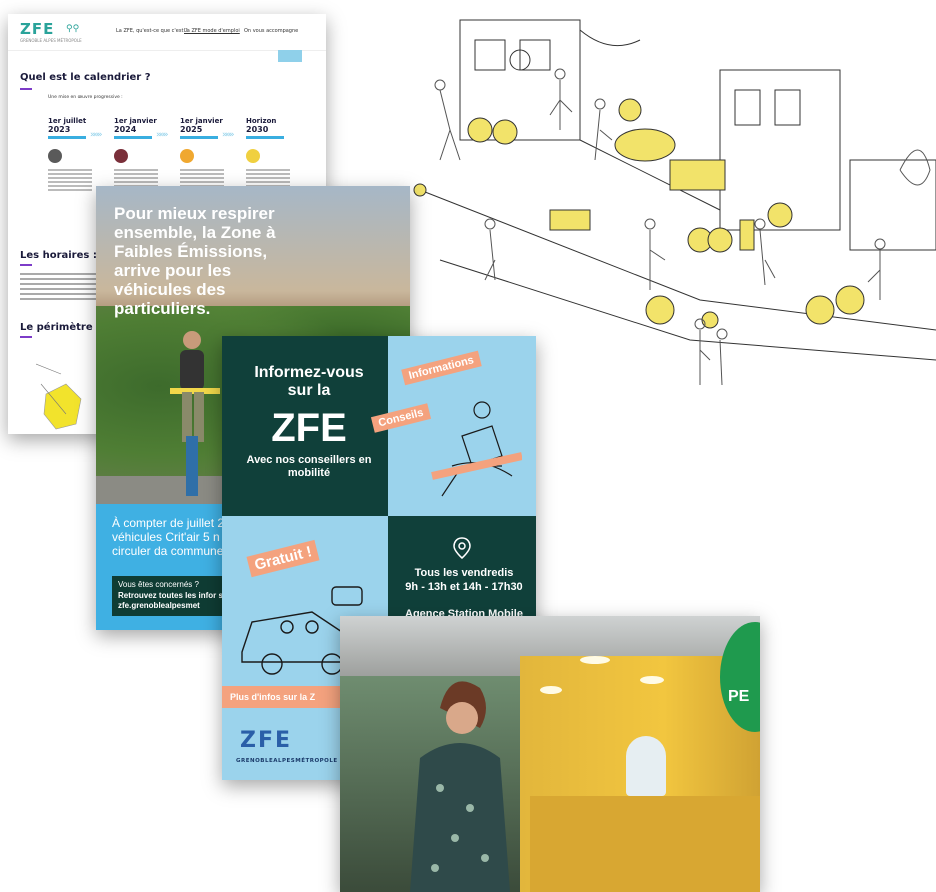  What do you see at coordinates (85, 97) in the screenshot?
I see `calendar-intro: Une mise en œuvre progressive :` at bounding box center [85, 97].